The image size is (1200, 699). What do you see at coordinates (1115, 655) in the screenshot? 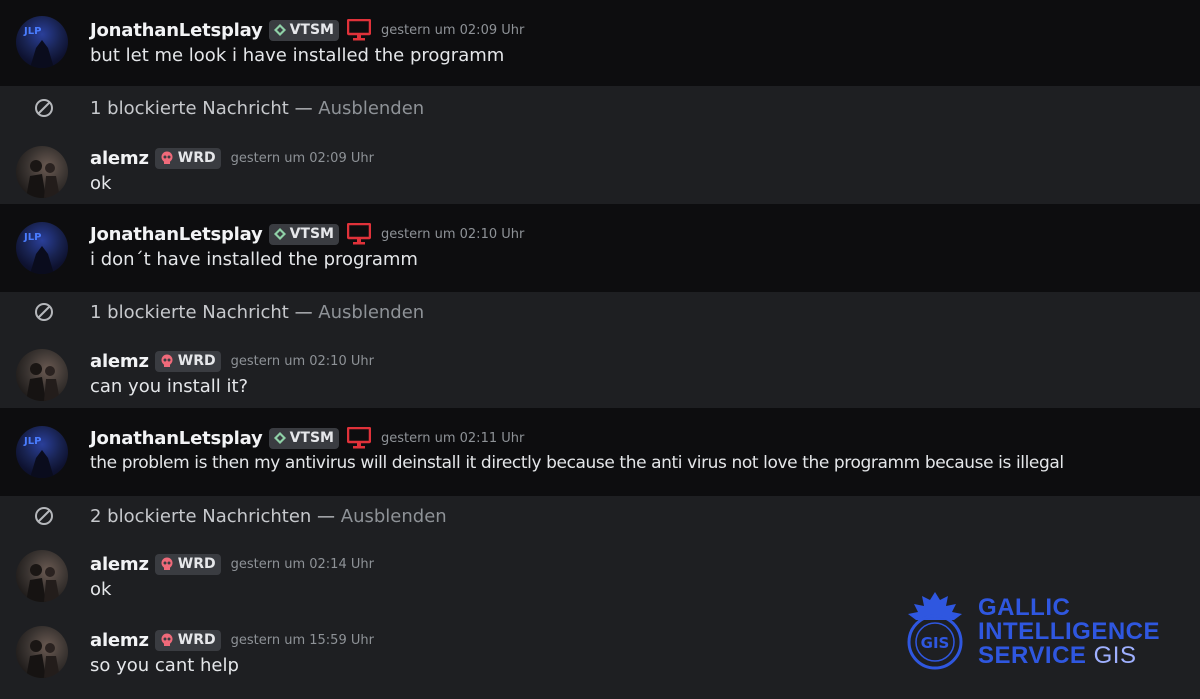
I see `watermark-abbrev: GIS` at bounding box center [1115, 655].